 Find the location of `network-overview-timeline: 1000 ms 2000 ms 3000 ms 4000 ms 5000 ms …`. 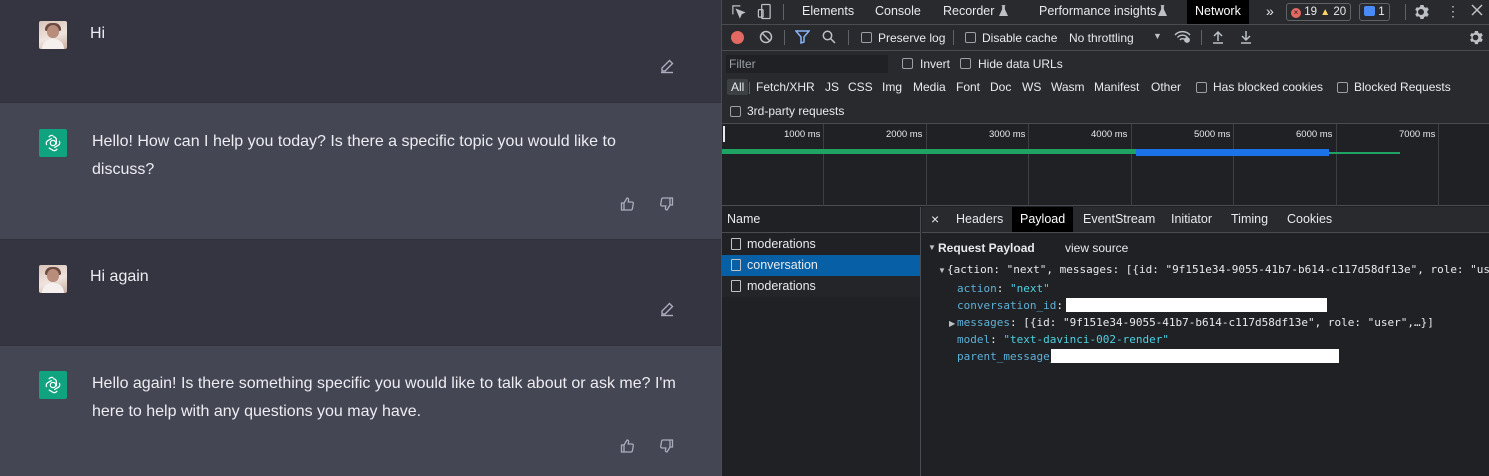

network-overview-timeline: 1000 ms 2000 ms 3000 ms 4000 ms 5000 ms … is located at coordinates (1105, 165).